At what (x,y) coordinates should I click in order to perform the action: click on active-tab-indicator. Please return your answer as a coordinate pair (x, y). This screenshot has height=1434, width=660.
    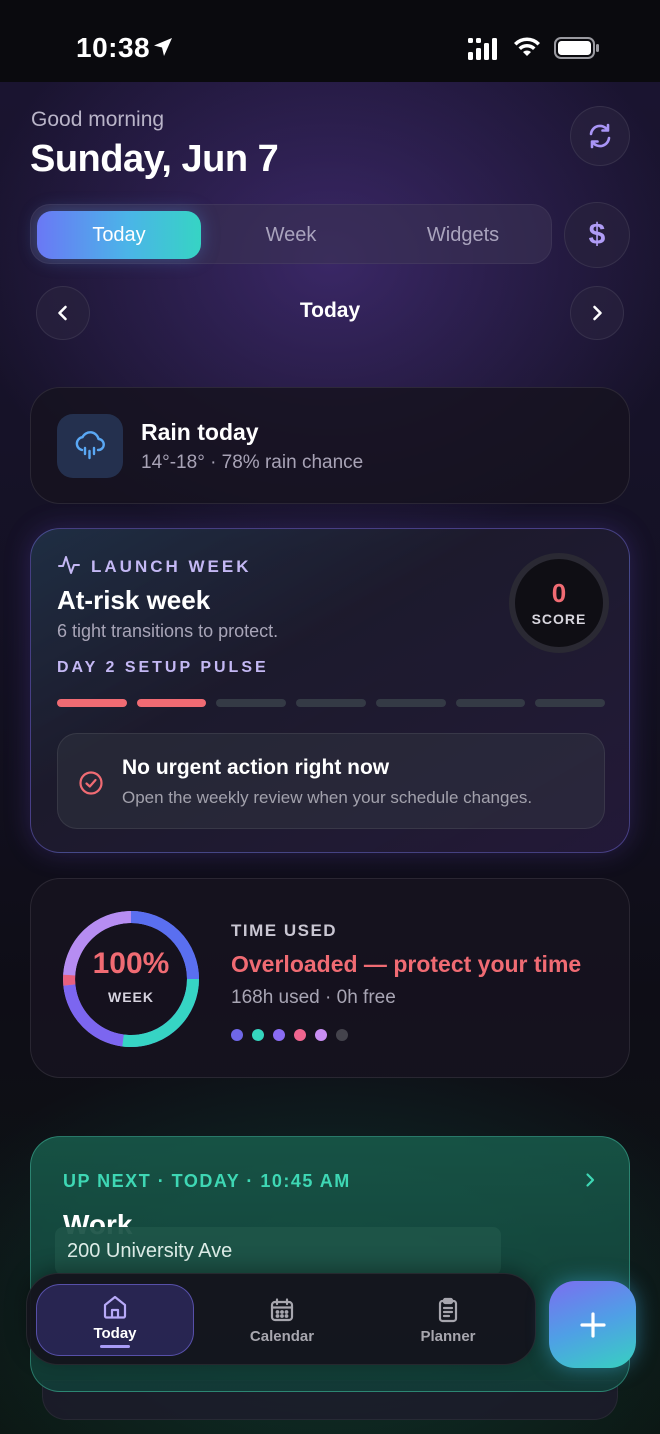
    Looking at the image, I should click on (115, 1346).